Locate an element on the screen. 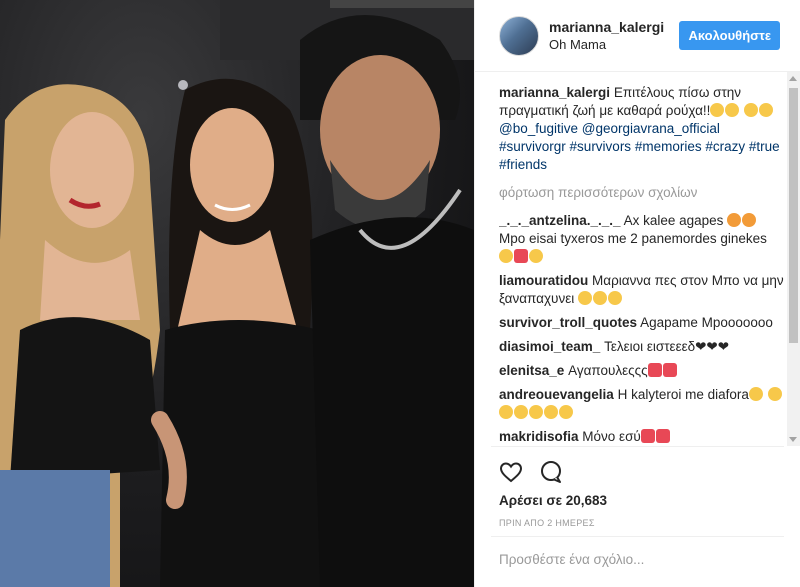 The image size is (800, 587). likes-count: Αρέσει σε 20,683 is located at coordinates (553, 500).